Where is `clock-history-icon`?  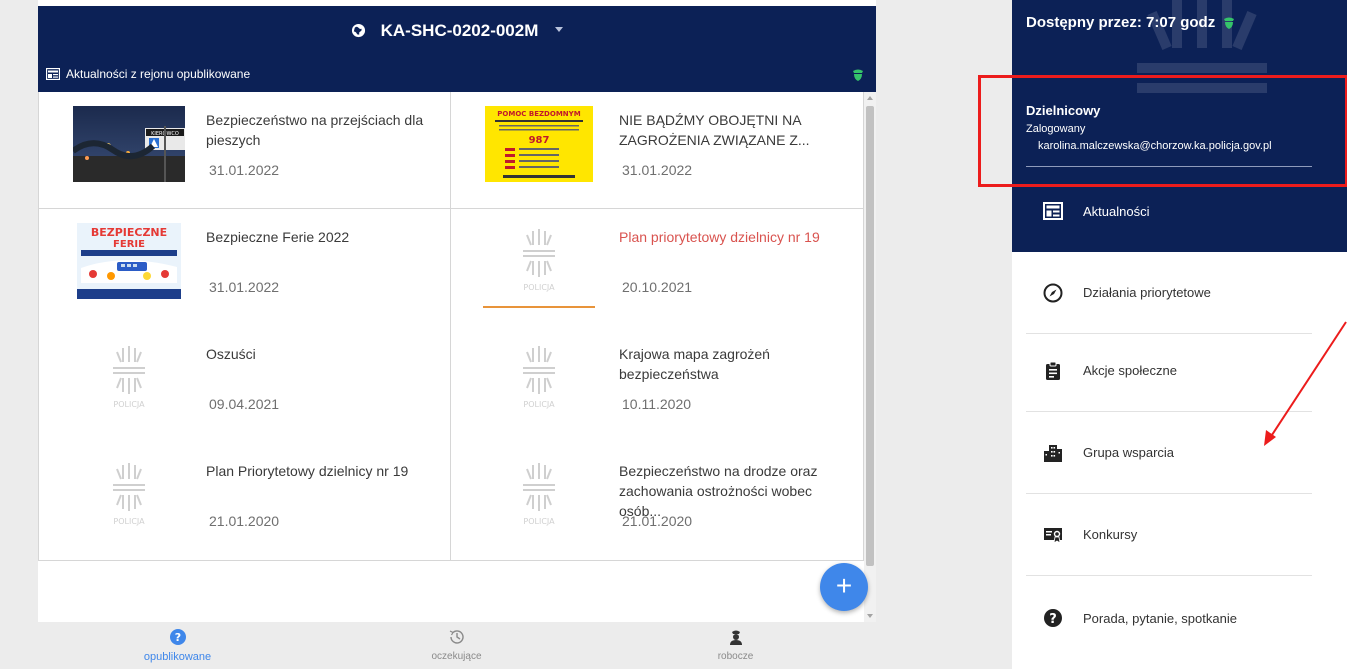
clock-history-icon is located at coordinates (456, 637).